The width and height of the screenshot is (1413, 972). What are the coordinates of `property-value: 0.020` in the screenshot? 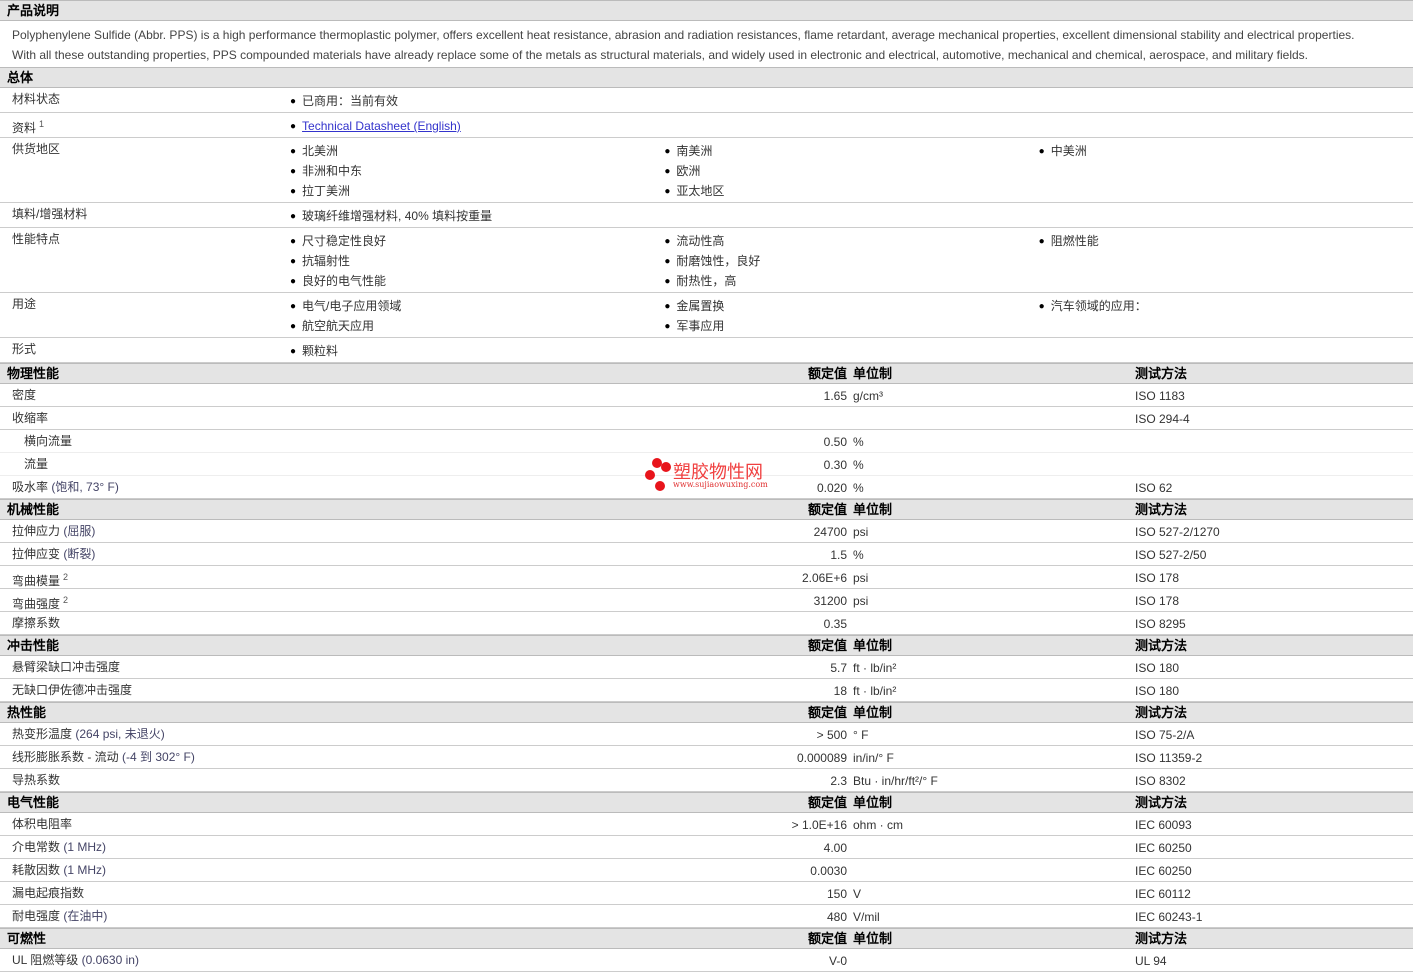 It's located at (831, 488).